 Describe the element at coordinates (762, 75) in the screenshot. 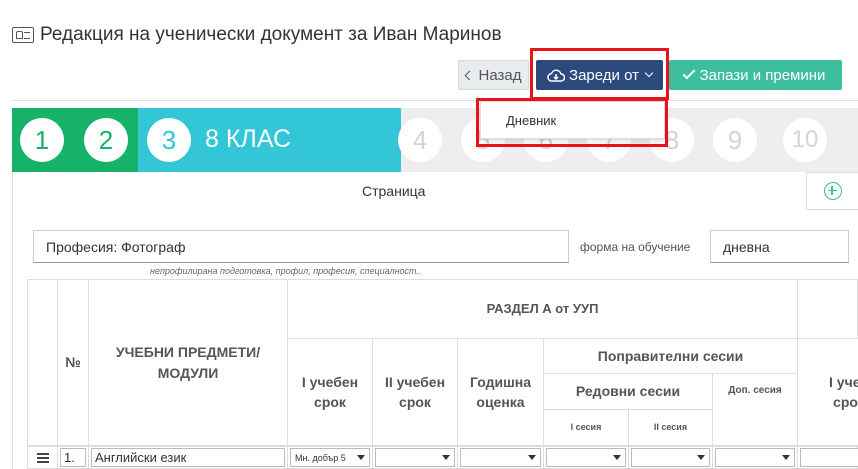

I see `save-and-continue-label: Запази и премини` at that location.